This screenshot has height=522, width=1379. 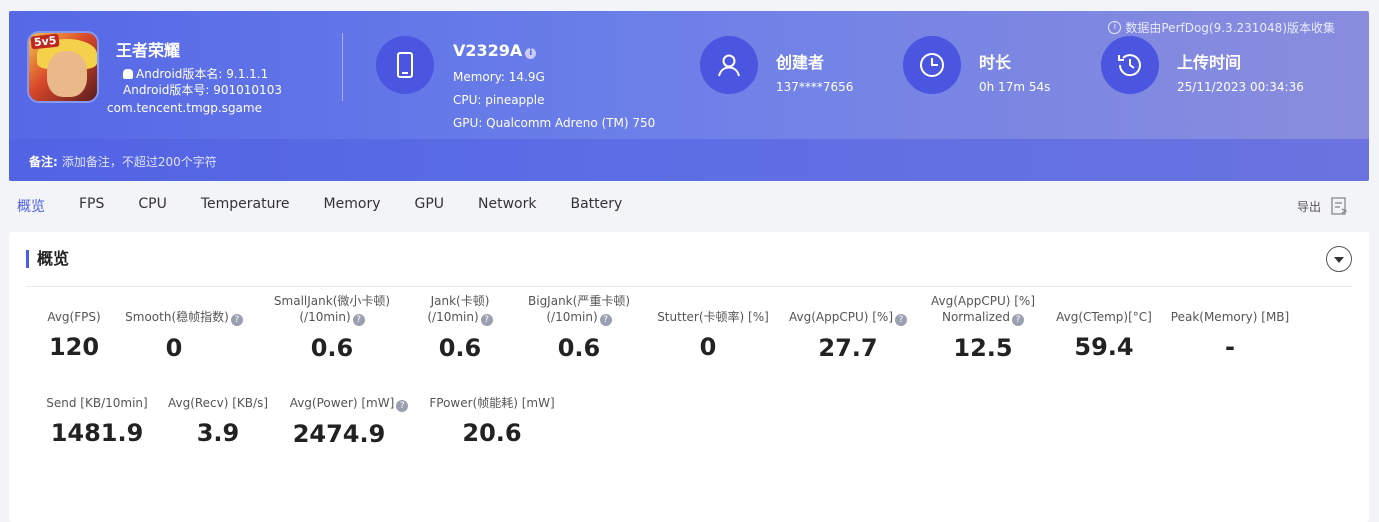 I want to click on note-field: 备注: 添加备注，不超过200个字符, so click(x=123, y=161).